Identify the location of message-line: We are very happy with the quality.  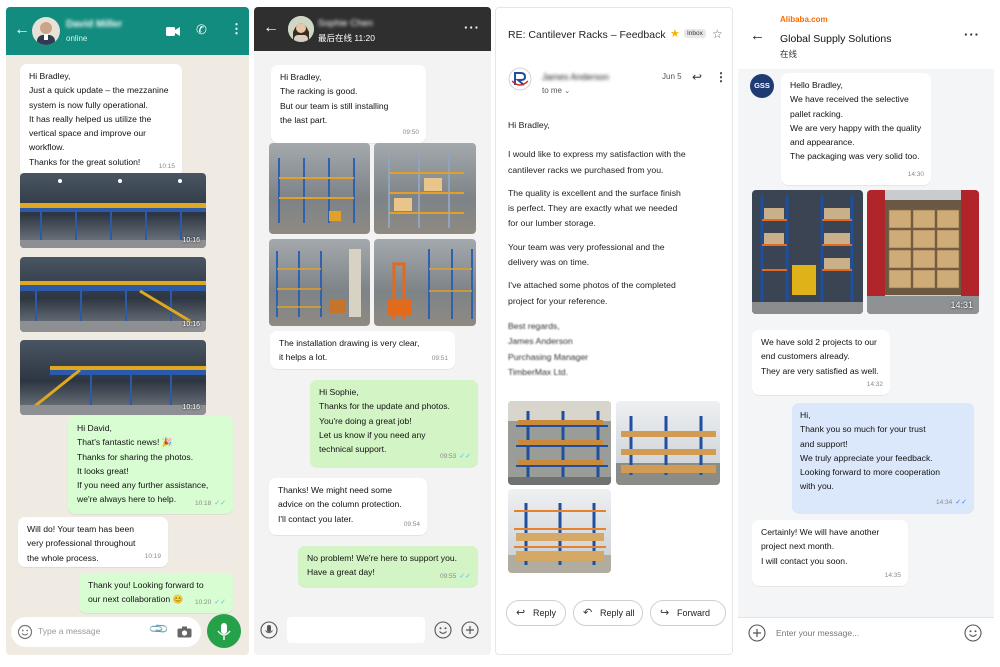
(856, 127).